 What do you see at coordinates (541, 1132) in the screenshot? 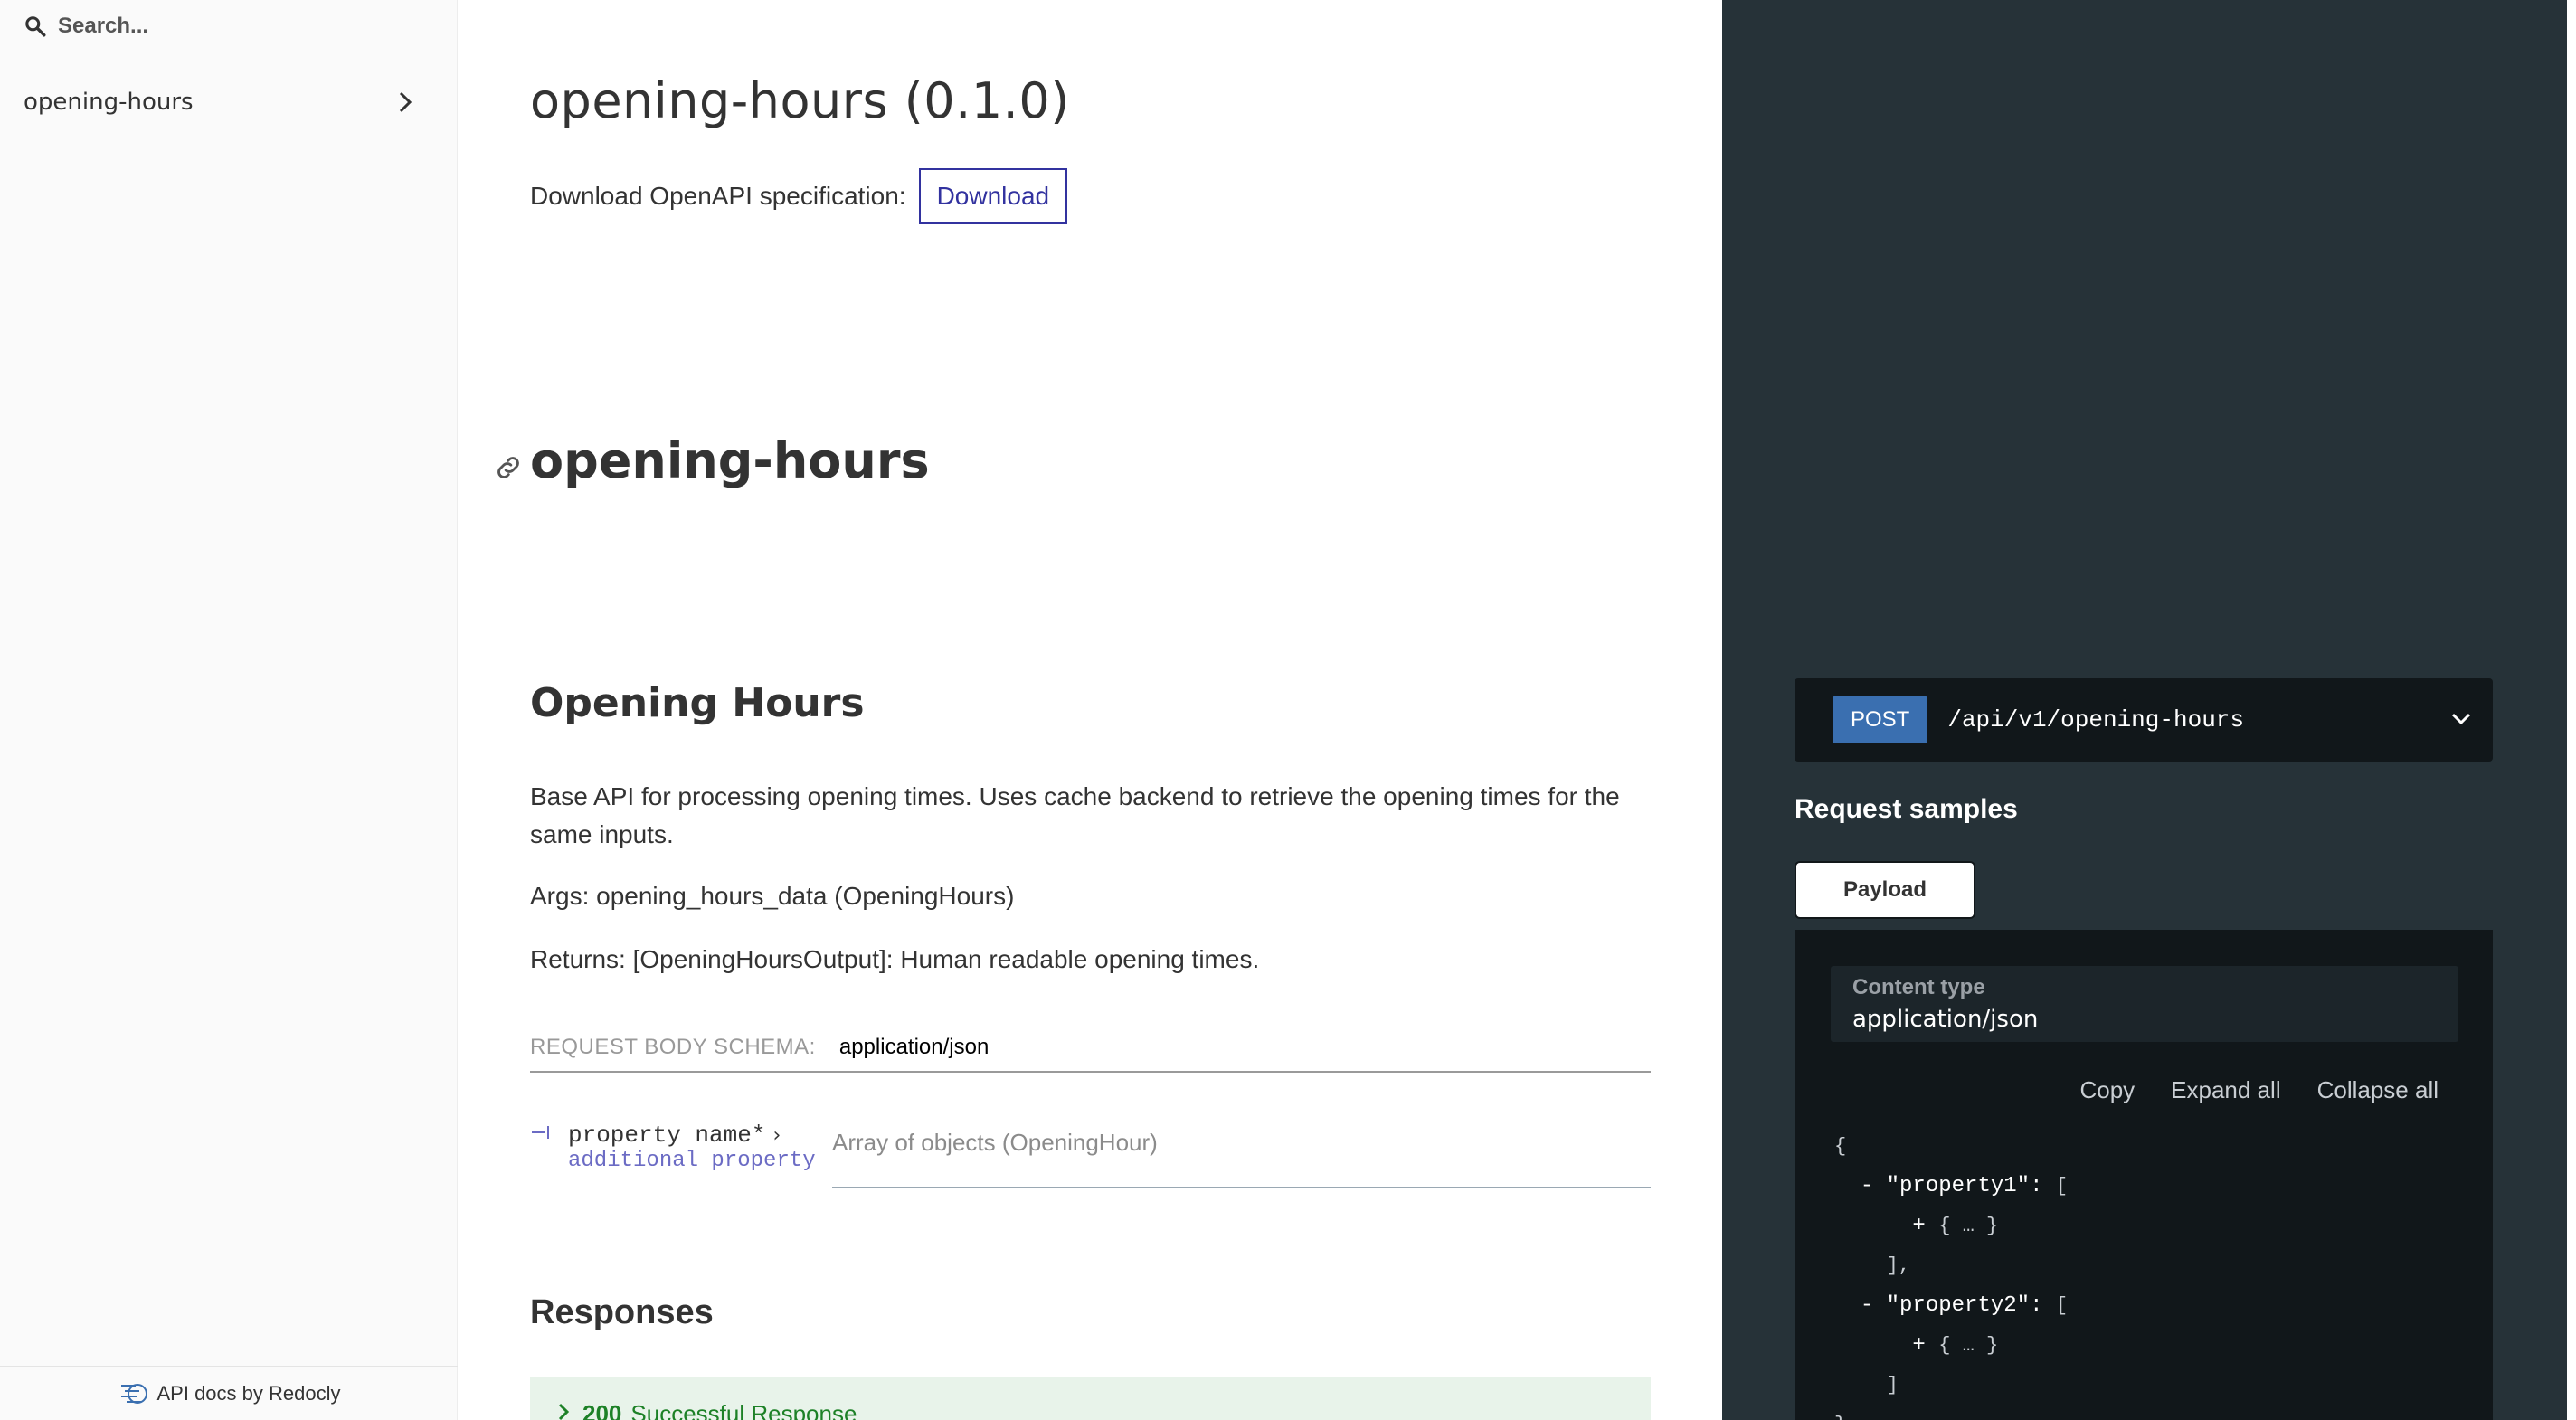
I see `tree-connector-icon` at bounding box center [541, 1132].